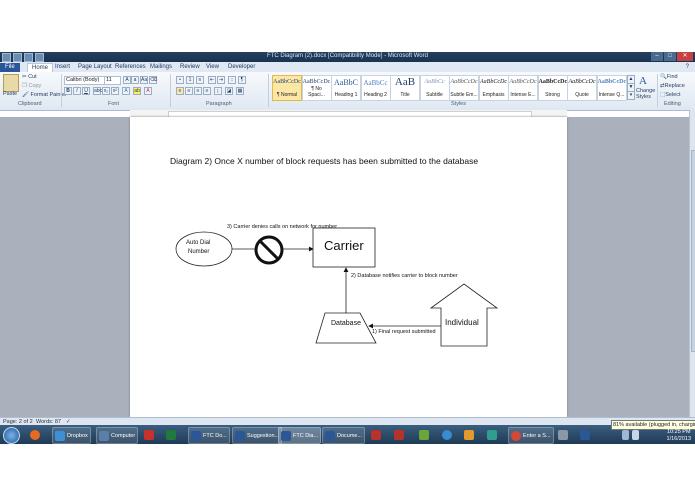 The height and width of the screenshot is (494, 695). Describe the element at coordinates (344, 245) in the screenshot. I see `carrier-label: Carrier` at that location.